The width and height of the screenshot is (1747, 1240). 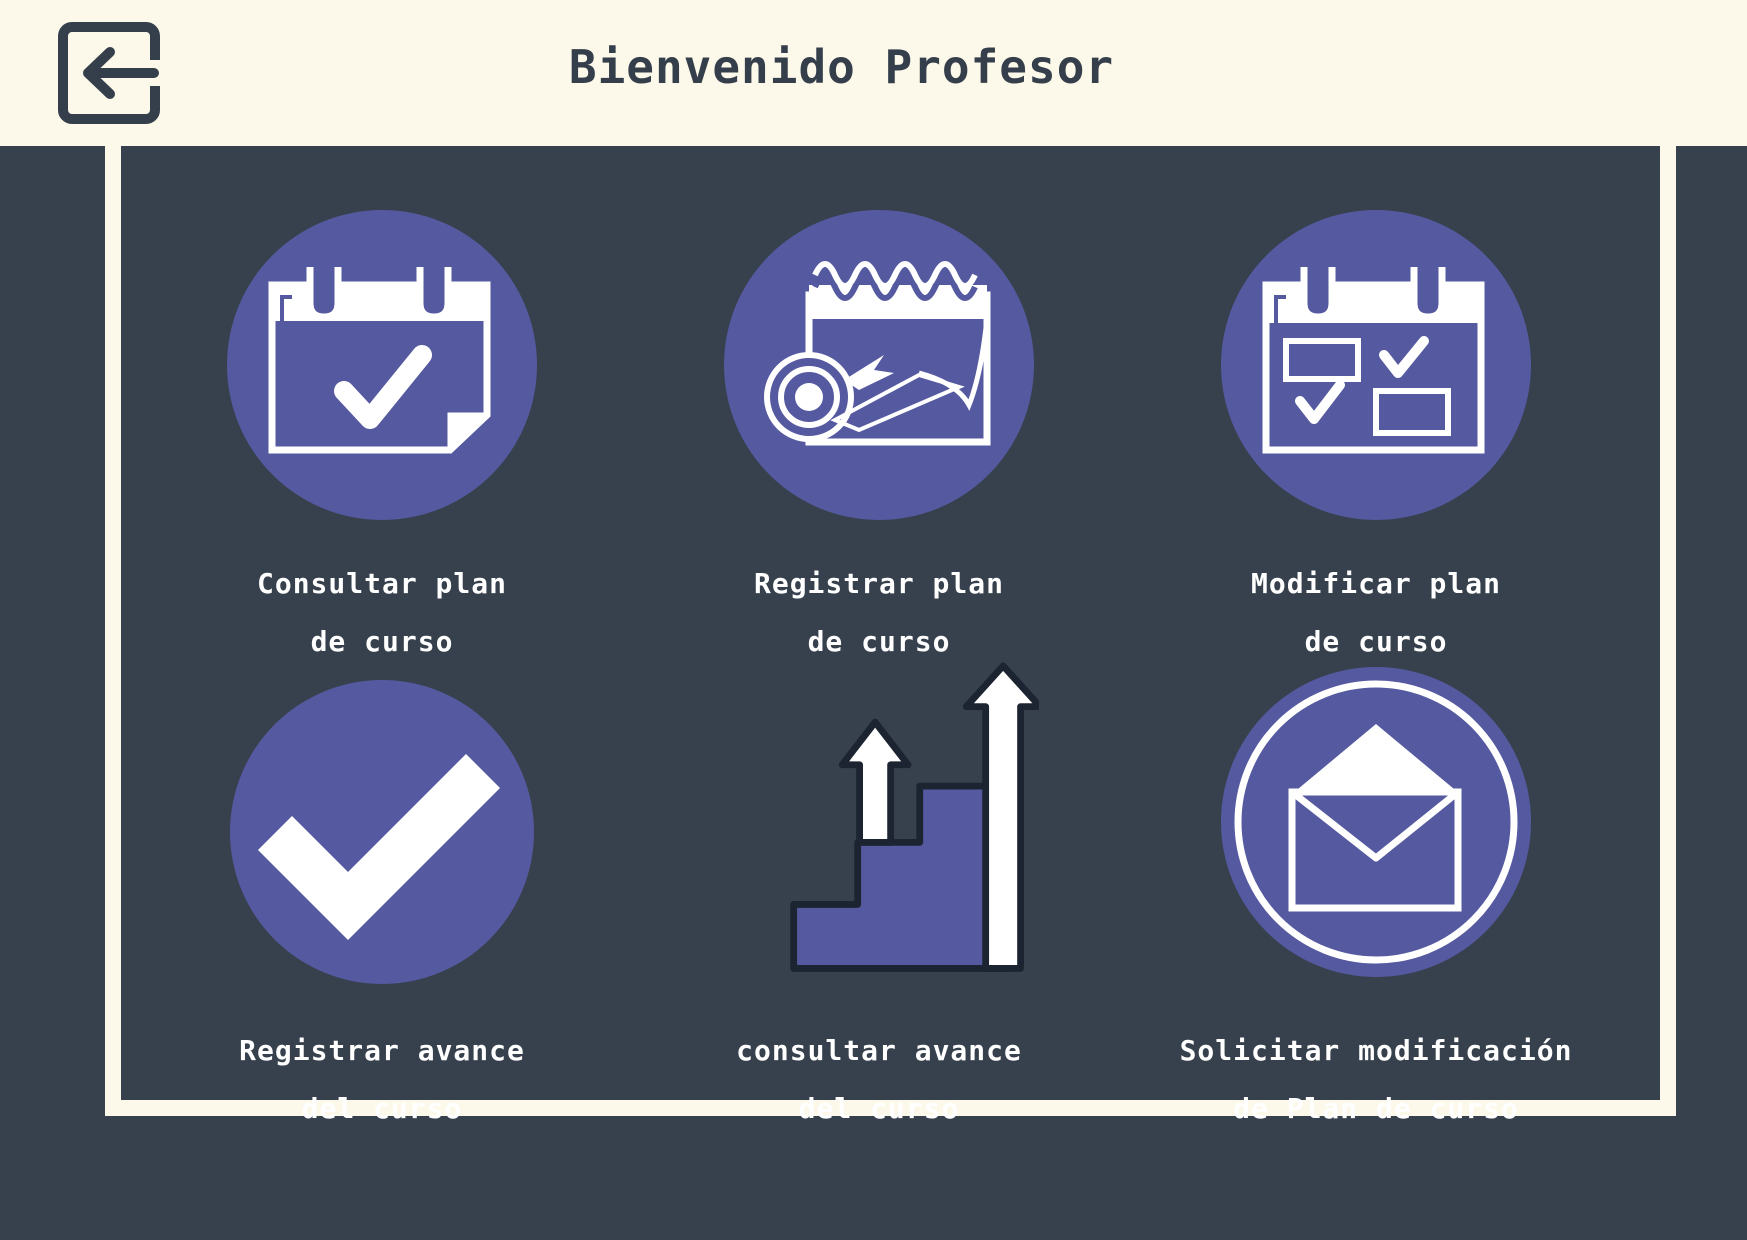 What do you see at coordinates (841, 67) in the screenshot?
I see `page-title: Bienvenido Profesor` at bounding box center [841, 67].